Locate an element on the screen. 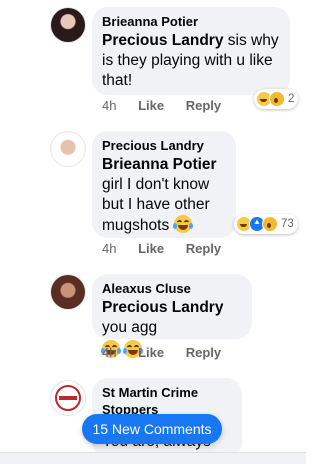 The image size is (320, 464). crime-stoppers-logo-icon is located at coordinates (68, 398).